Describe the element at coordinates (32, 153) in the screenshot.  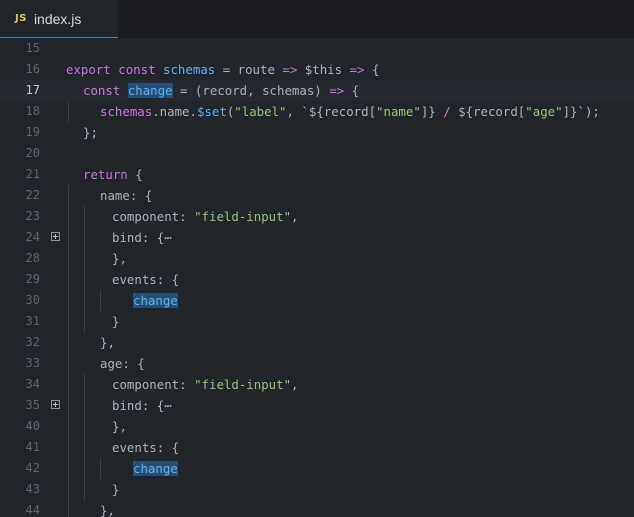
I see `line-number: 20` at that location.